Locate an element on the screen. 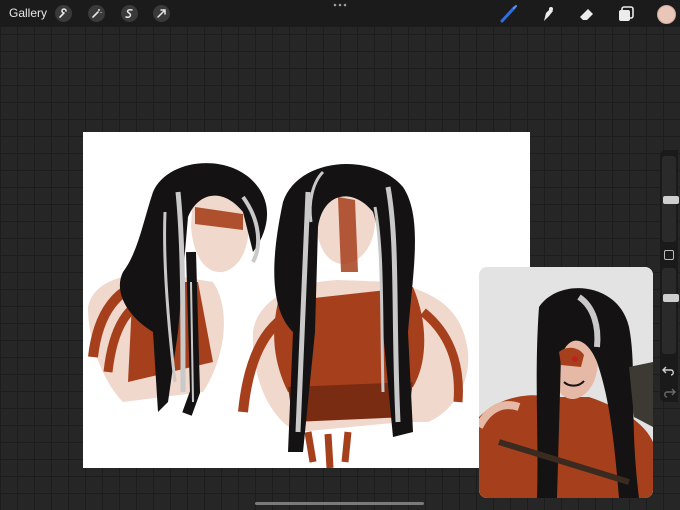  adjustments-button is located at coordinates (96, 13).